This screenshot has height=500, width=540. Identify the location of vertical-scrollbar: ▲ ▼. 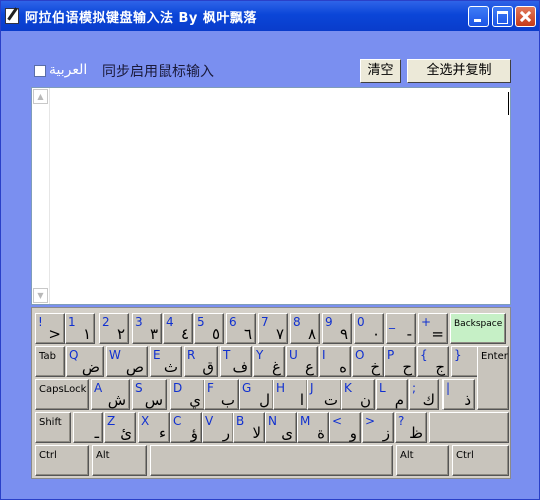
(41, 196).